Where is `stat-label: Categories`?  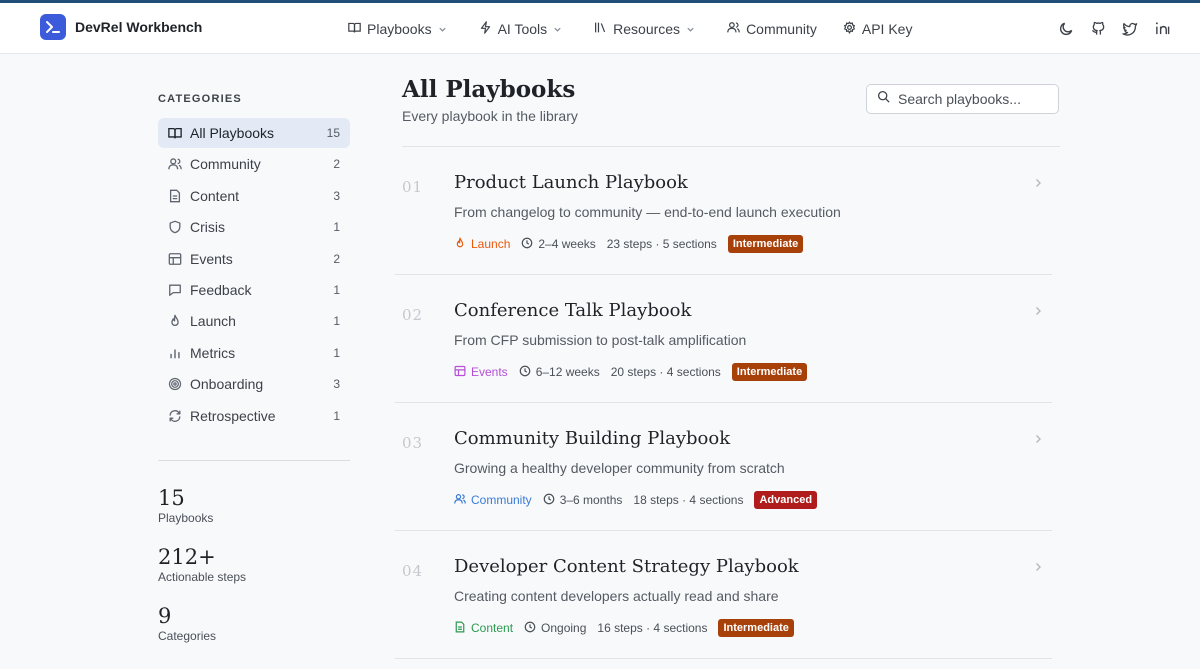
stat-label: Categories is located at coordinates (187, 636).